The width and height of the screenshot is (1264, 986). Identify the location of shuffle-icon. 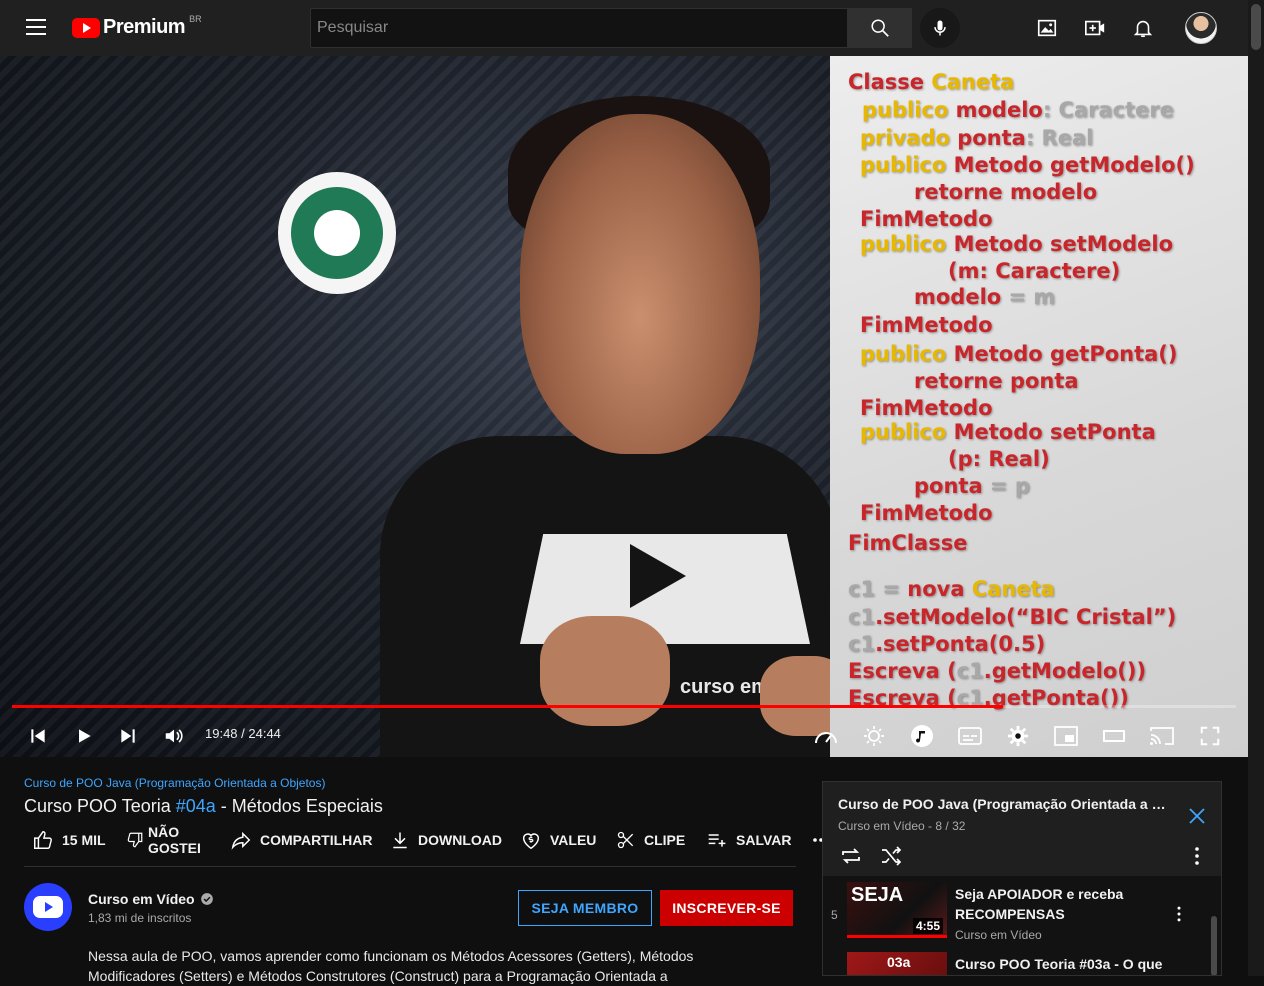
(891, 856).